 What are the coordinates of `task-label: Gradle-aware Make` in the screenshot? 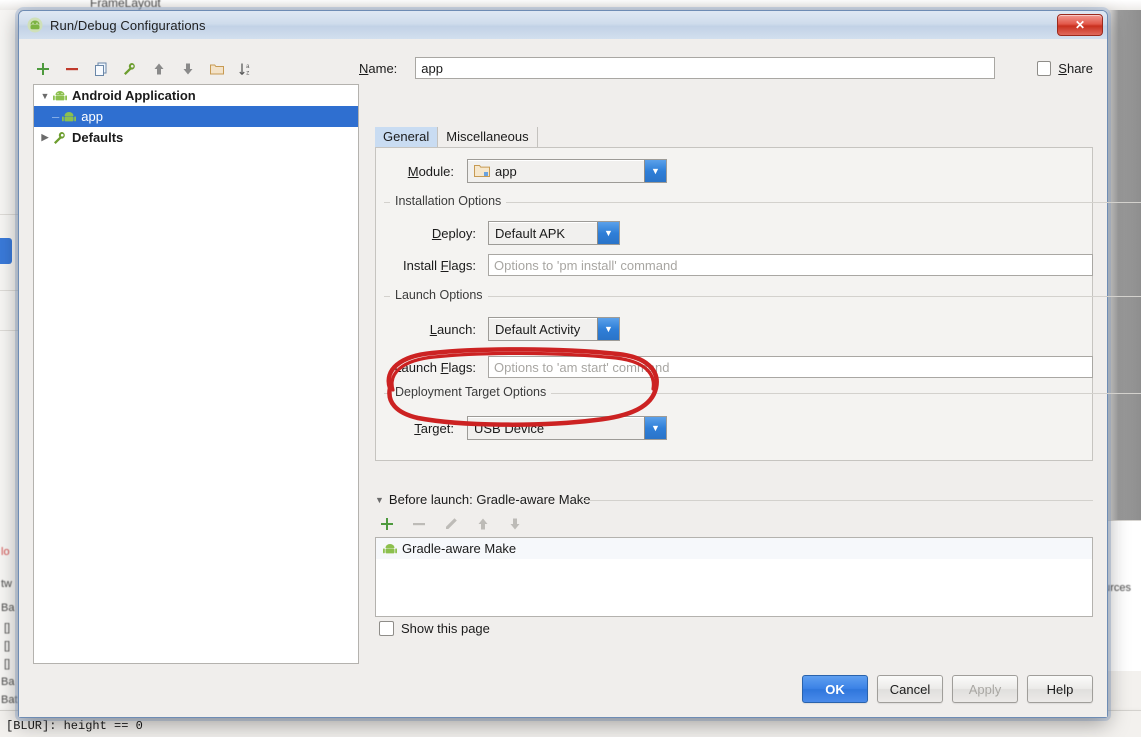 It's located at (459, 548).